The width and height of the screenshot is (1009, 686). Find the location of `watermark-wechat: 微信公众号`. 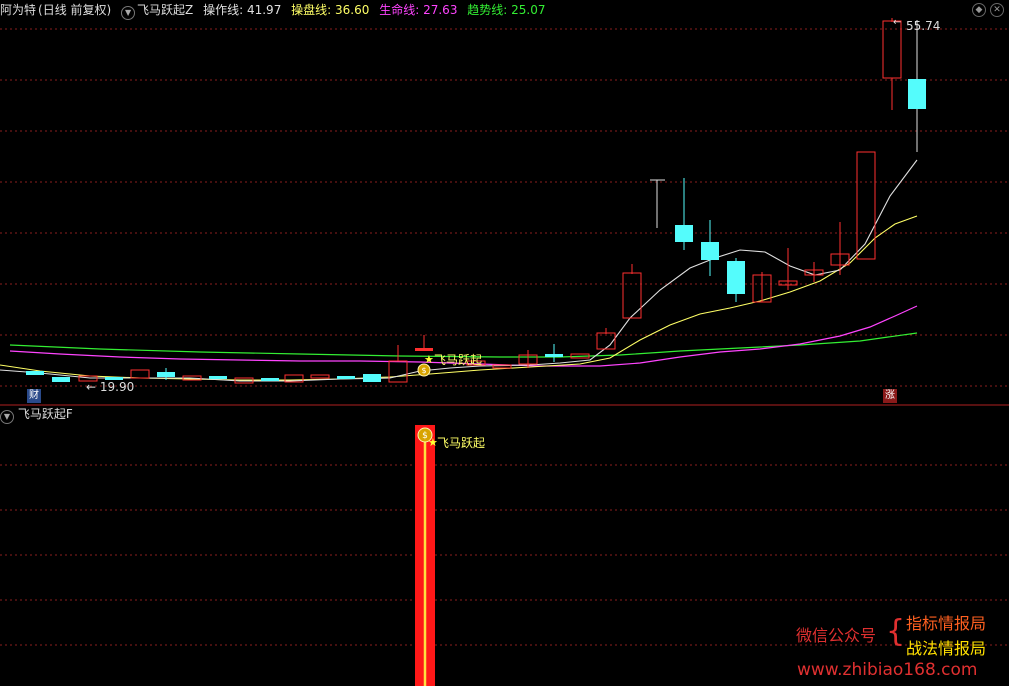

watermark-wechat: 微信公众号 is located at coordinates (836, 635).